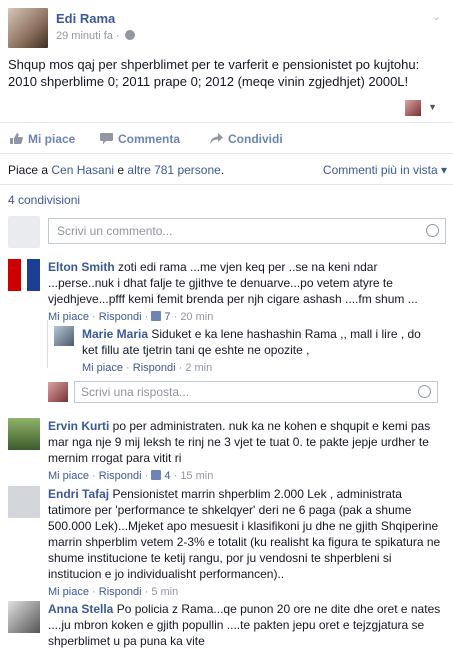 The height and width of the screenshot is (650, 453). What do you see at coordinates (42, 139) in the screenshot?
I see `like-button: Mi piace` at bounding box center [42, 139].